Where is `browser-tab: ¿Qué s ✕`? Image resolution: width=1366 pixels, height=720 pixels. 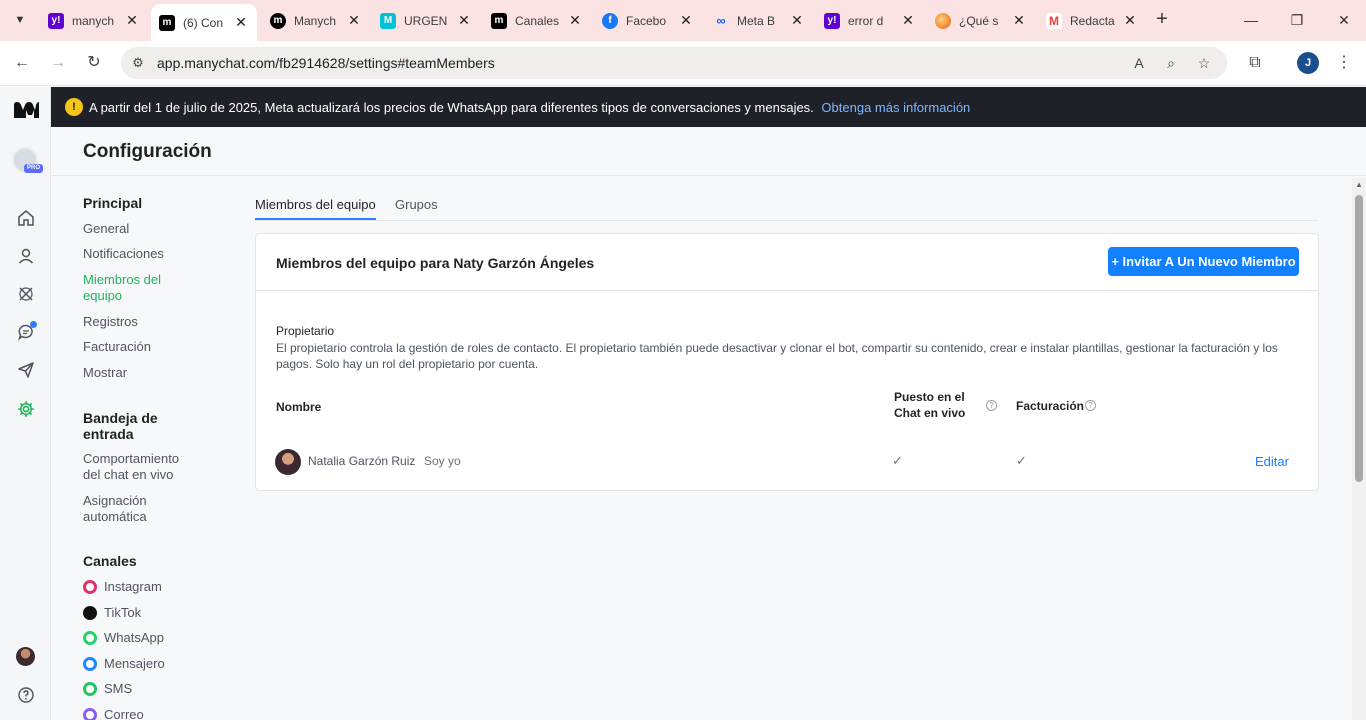 browser-tab: ¿Qué s ✕ is located at coordinates (981, 20).